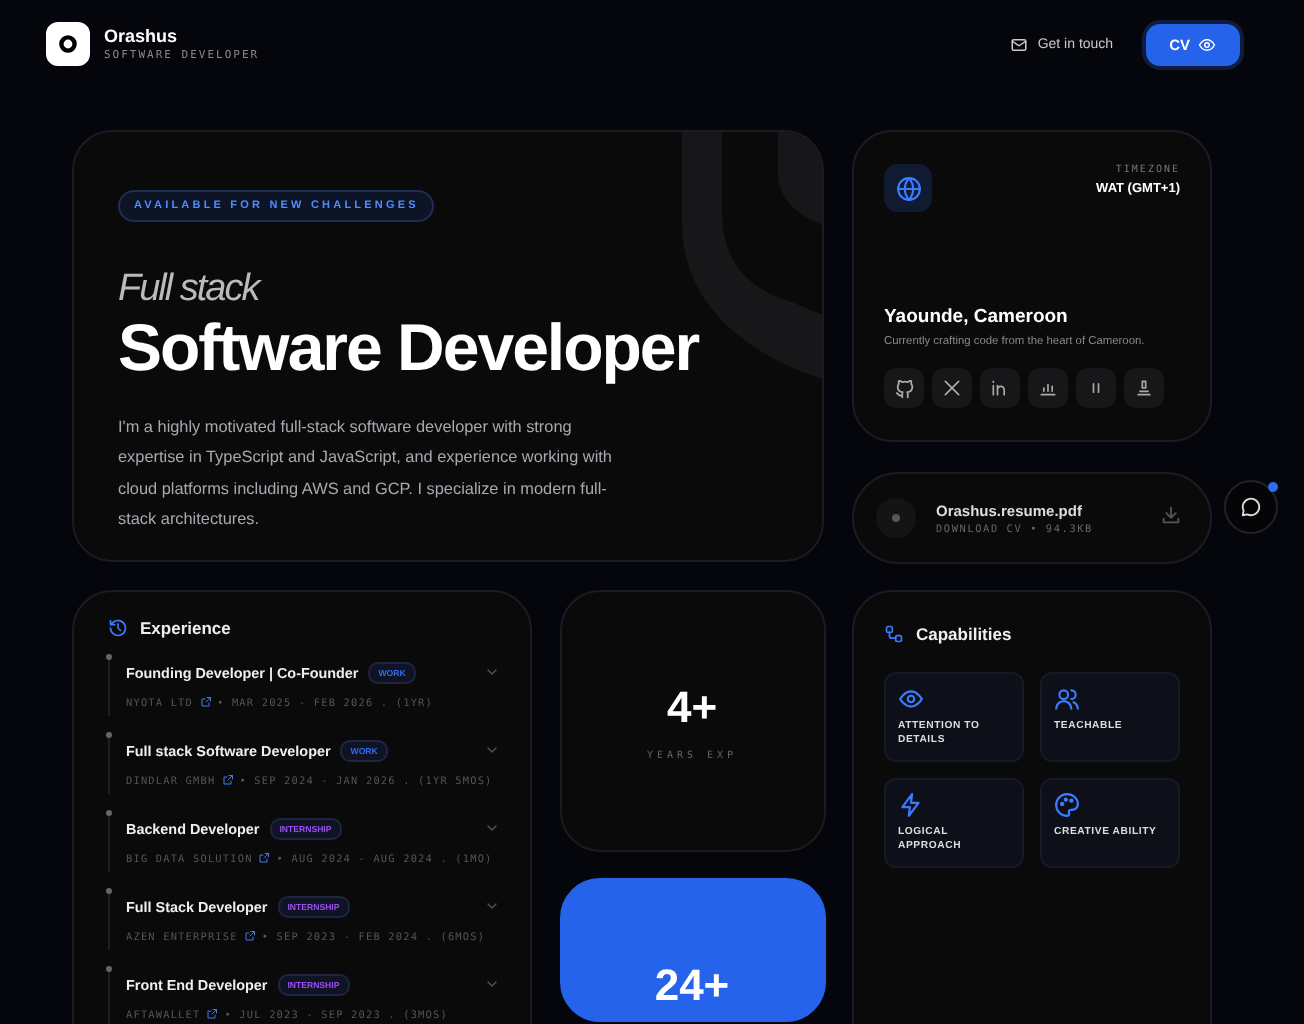 This screenshot has height=1024, width=1304. What do you see at coordinates (894, 634) in the screenshot?
I see `nodes-icon` at bounding box center [894, 634].